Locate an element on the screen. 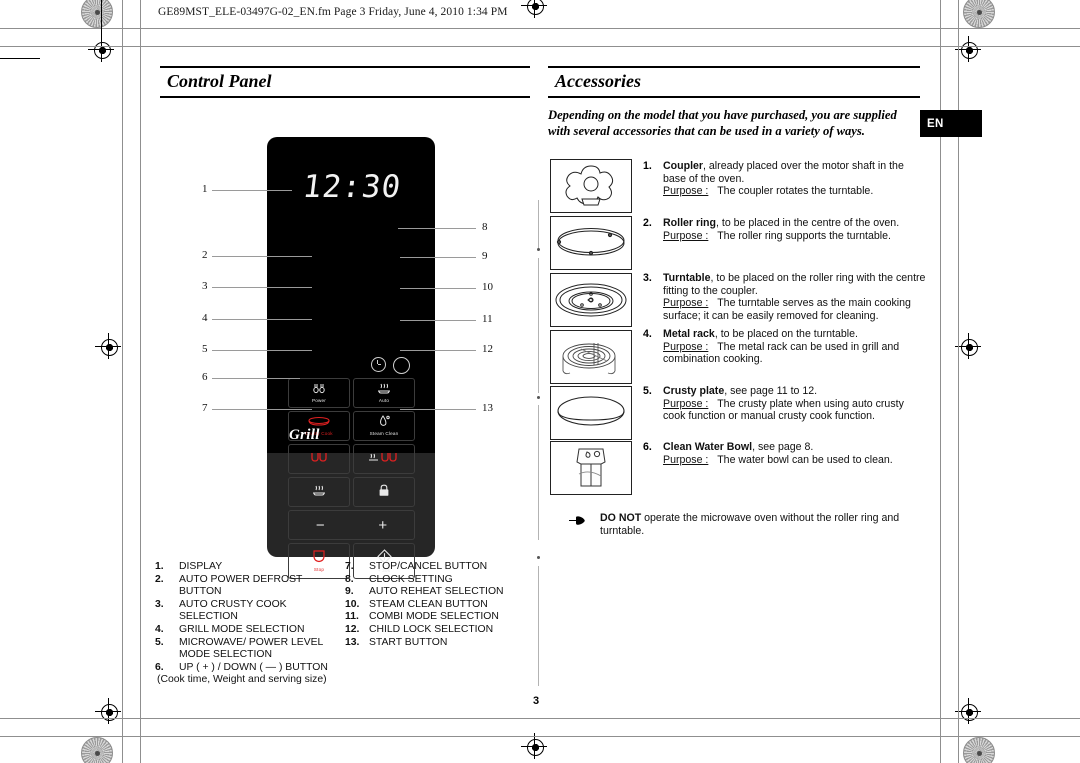 This screenshot has width=1080, height=763. callout-5: 5 is located at coordinates (205, 349).